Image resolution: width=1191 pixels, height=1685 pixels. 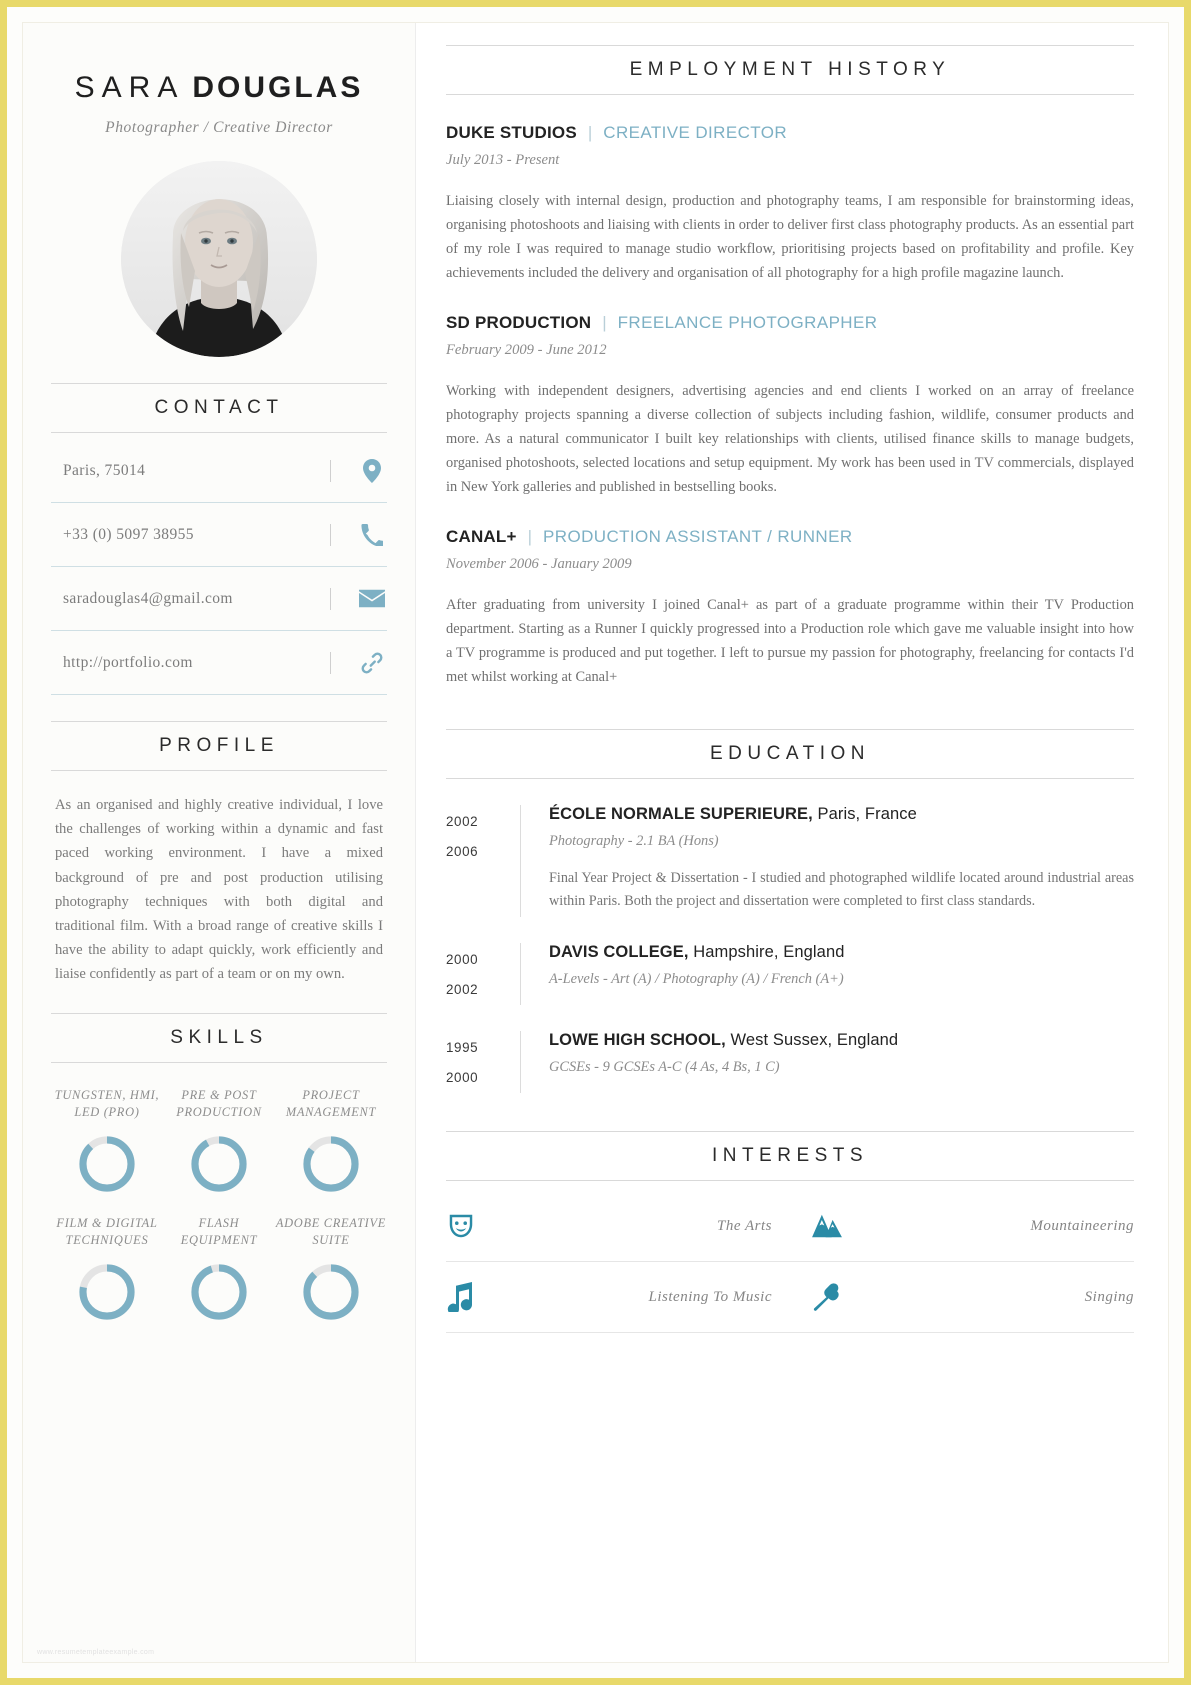 I want to click on skill-label: PROJECT MANAGEMENT, so click(x=331, y=1103).